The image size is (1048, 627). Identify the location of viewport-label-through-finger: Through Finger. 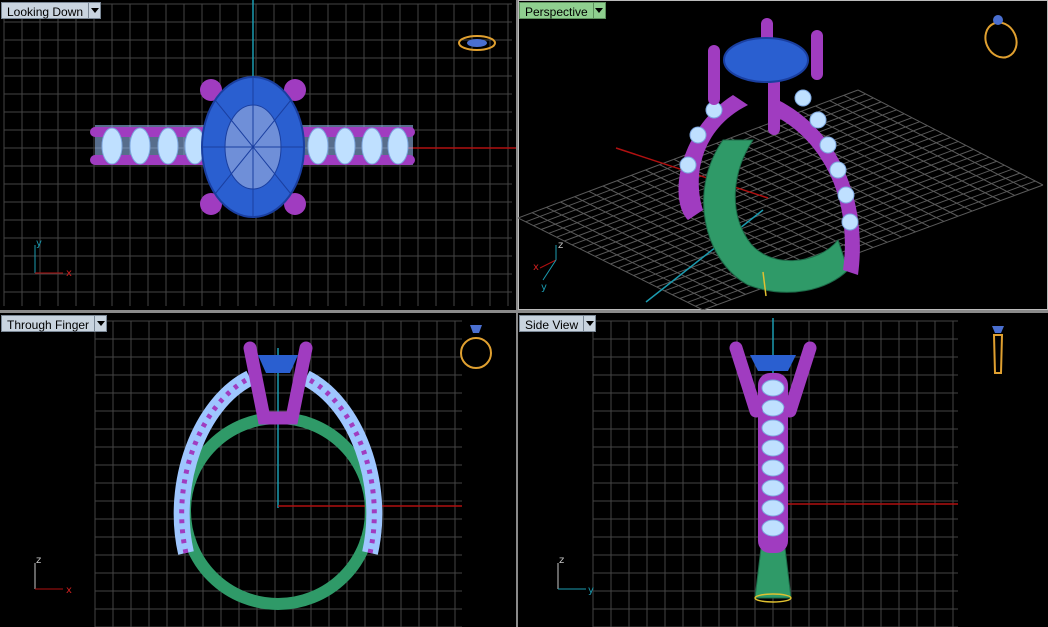
(54, 323).